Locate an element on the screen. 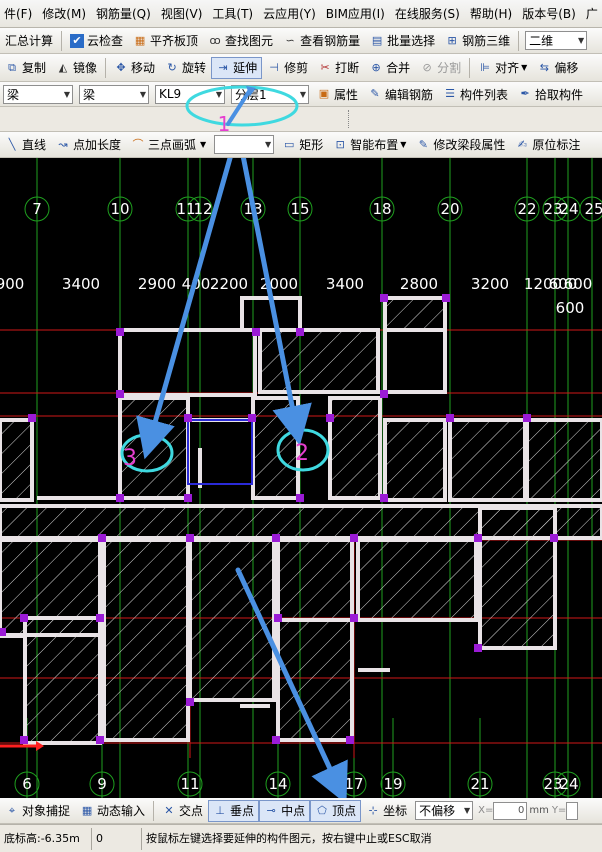  menu-bim: BIM应用(I) is located at coordinates (356, 13).